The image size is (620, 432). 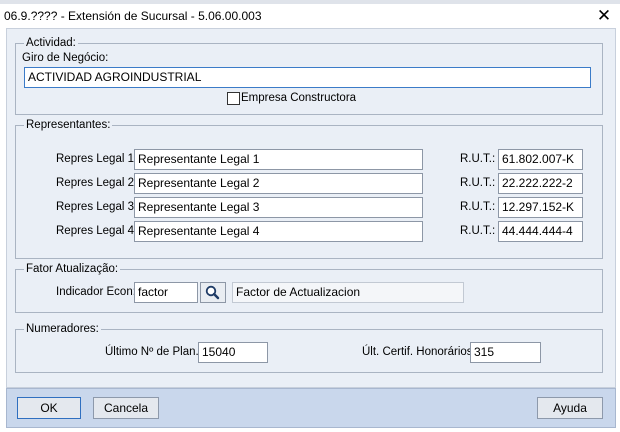 I want to click on giro-input: ACTIVIDAD AGROINDUSTRIAL, so click(x=307, y=77).